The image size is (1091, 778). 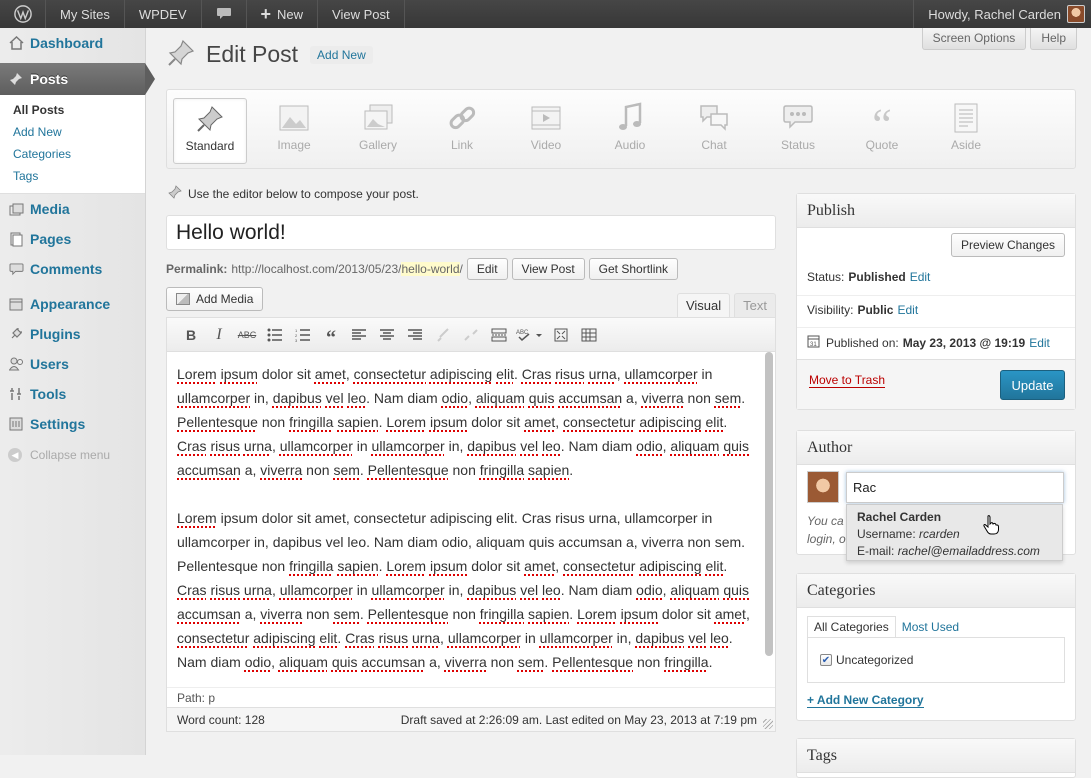 I want to click on menu-users: Users, so click(x=72, y=364).